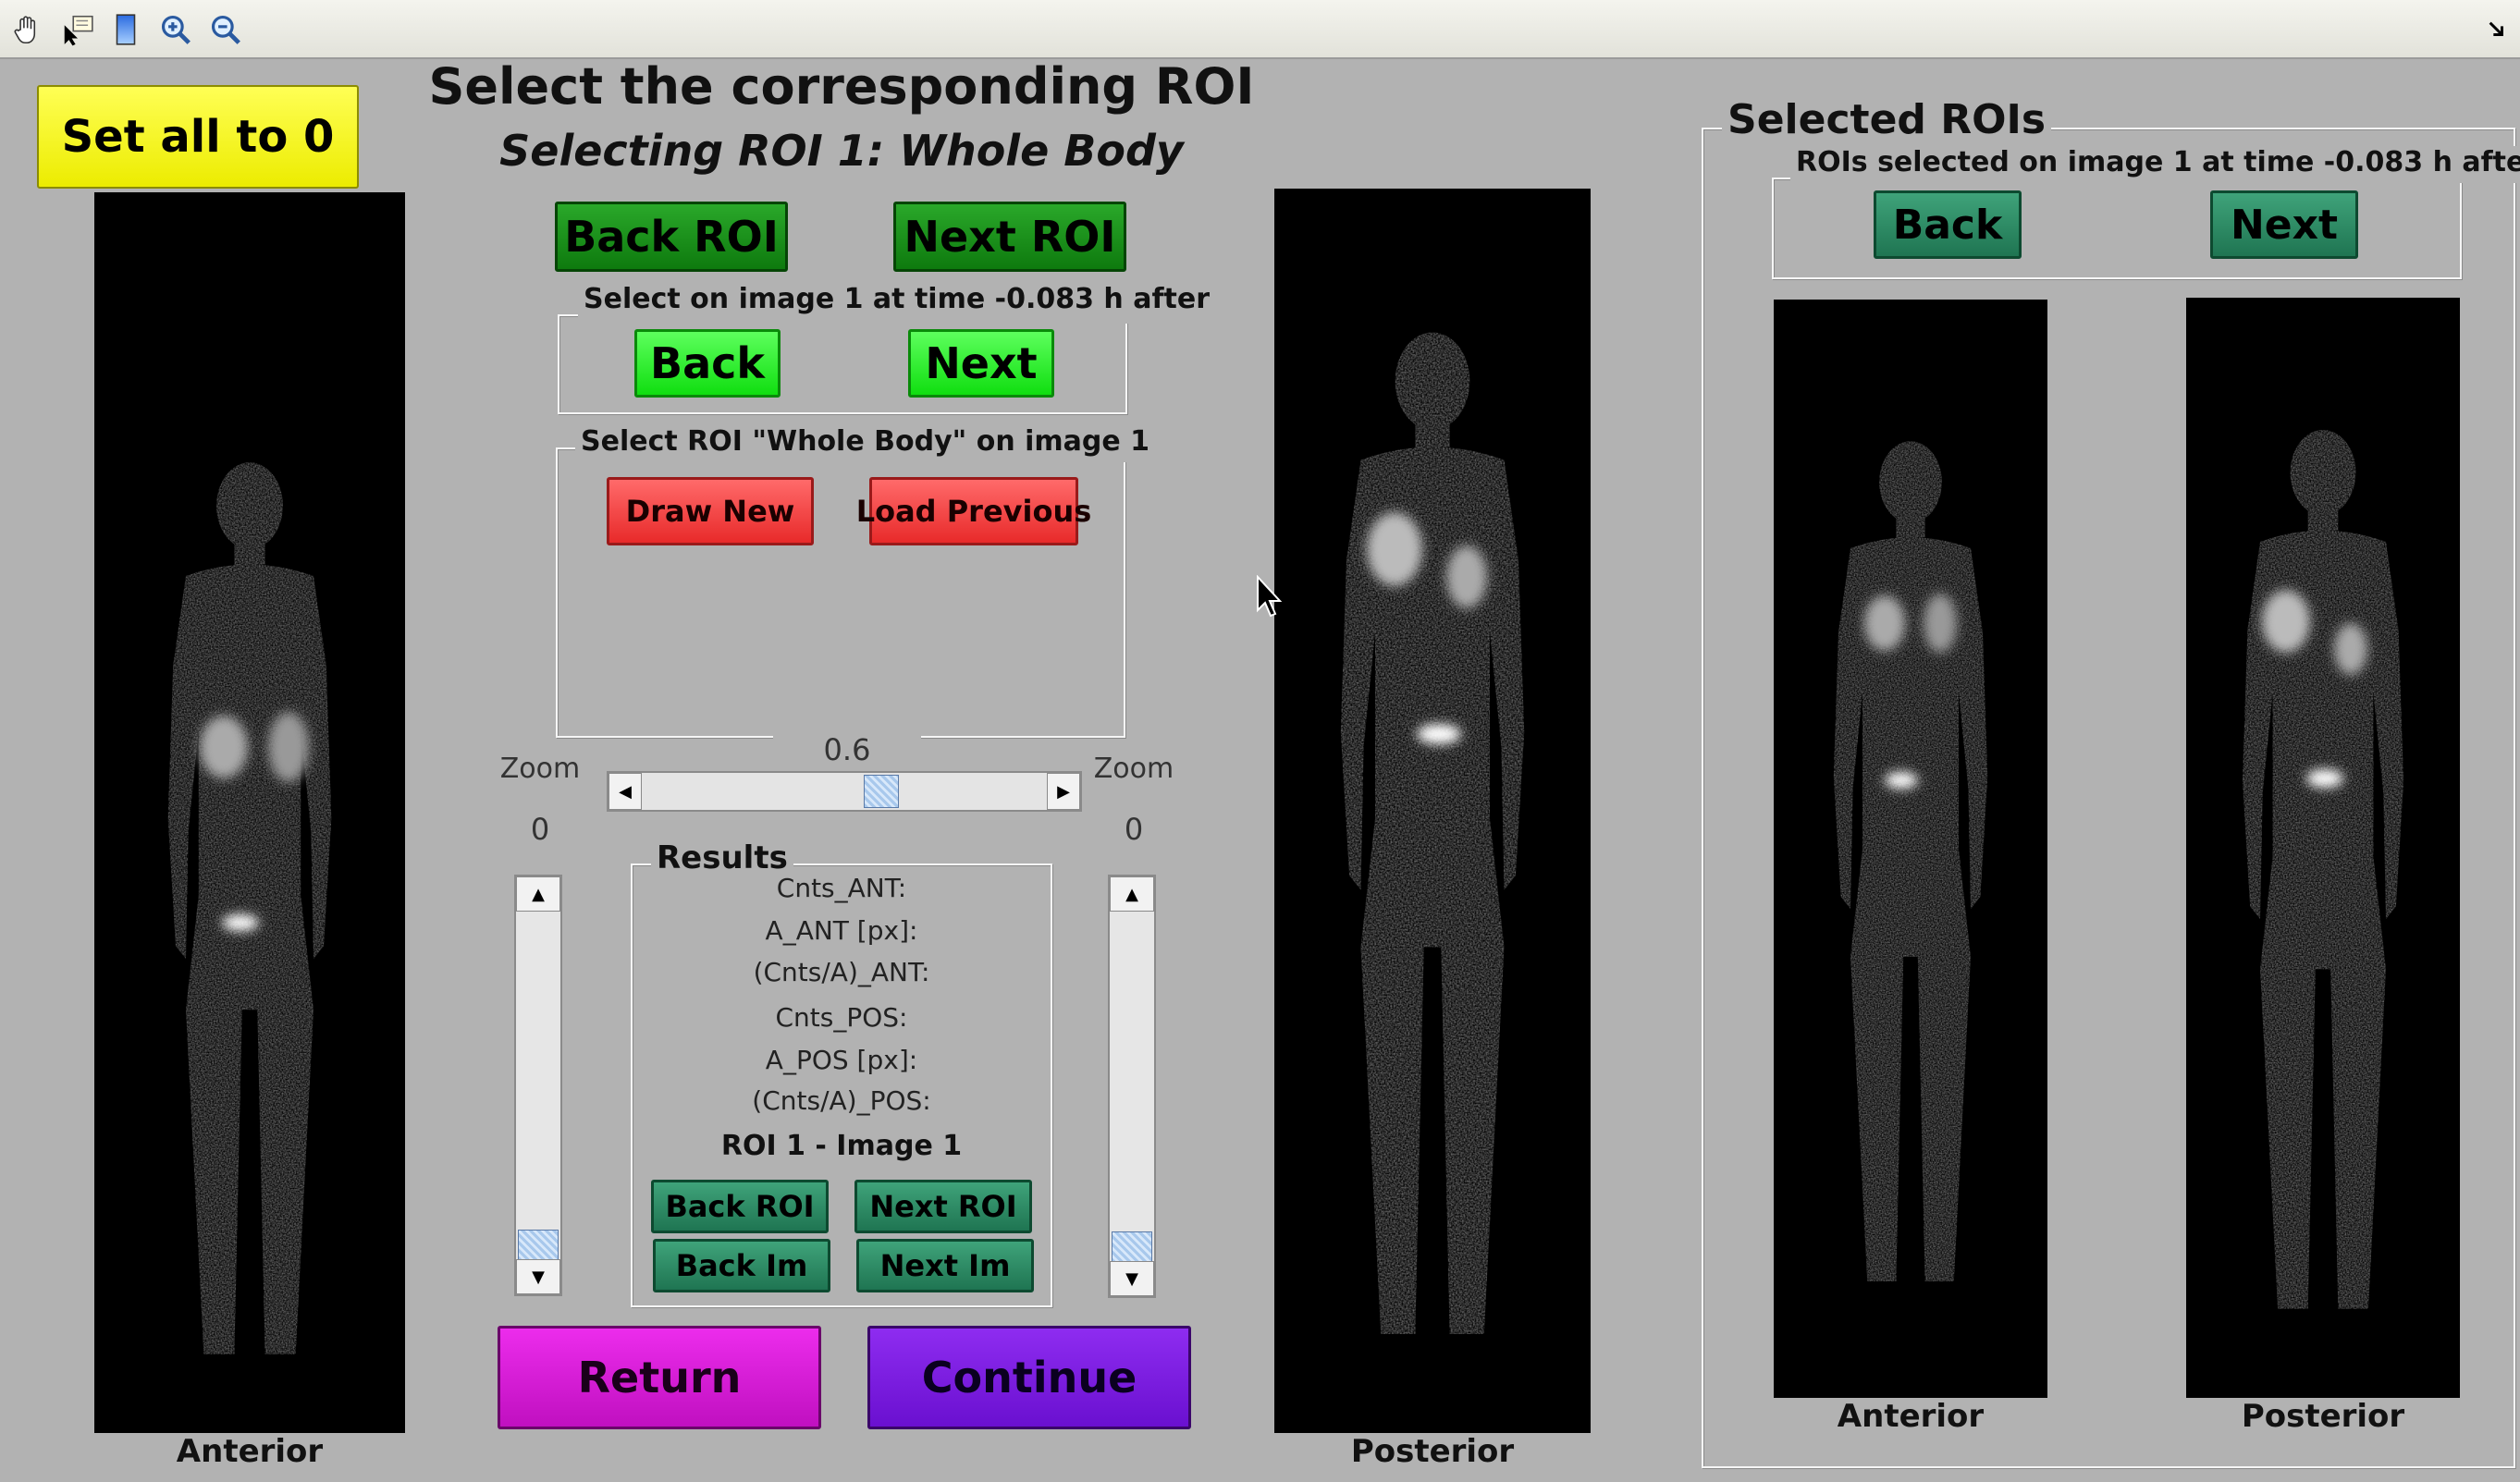 This screenshot has width=2520, height=1482. Describe the element at coordinates (225, 29) in the screenshot. I see `zoom-out-icon` at that location.